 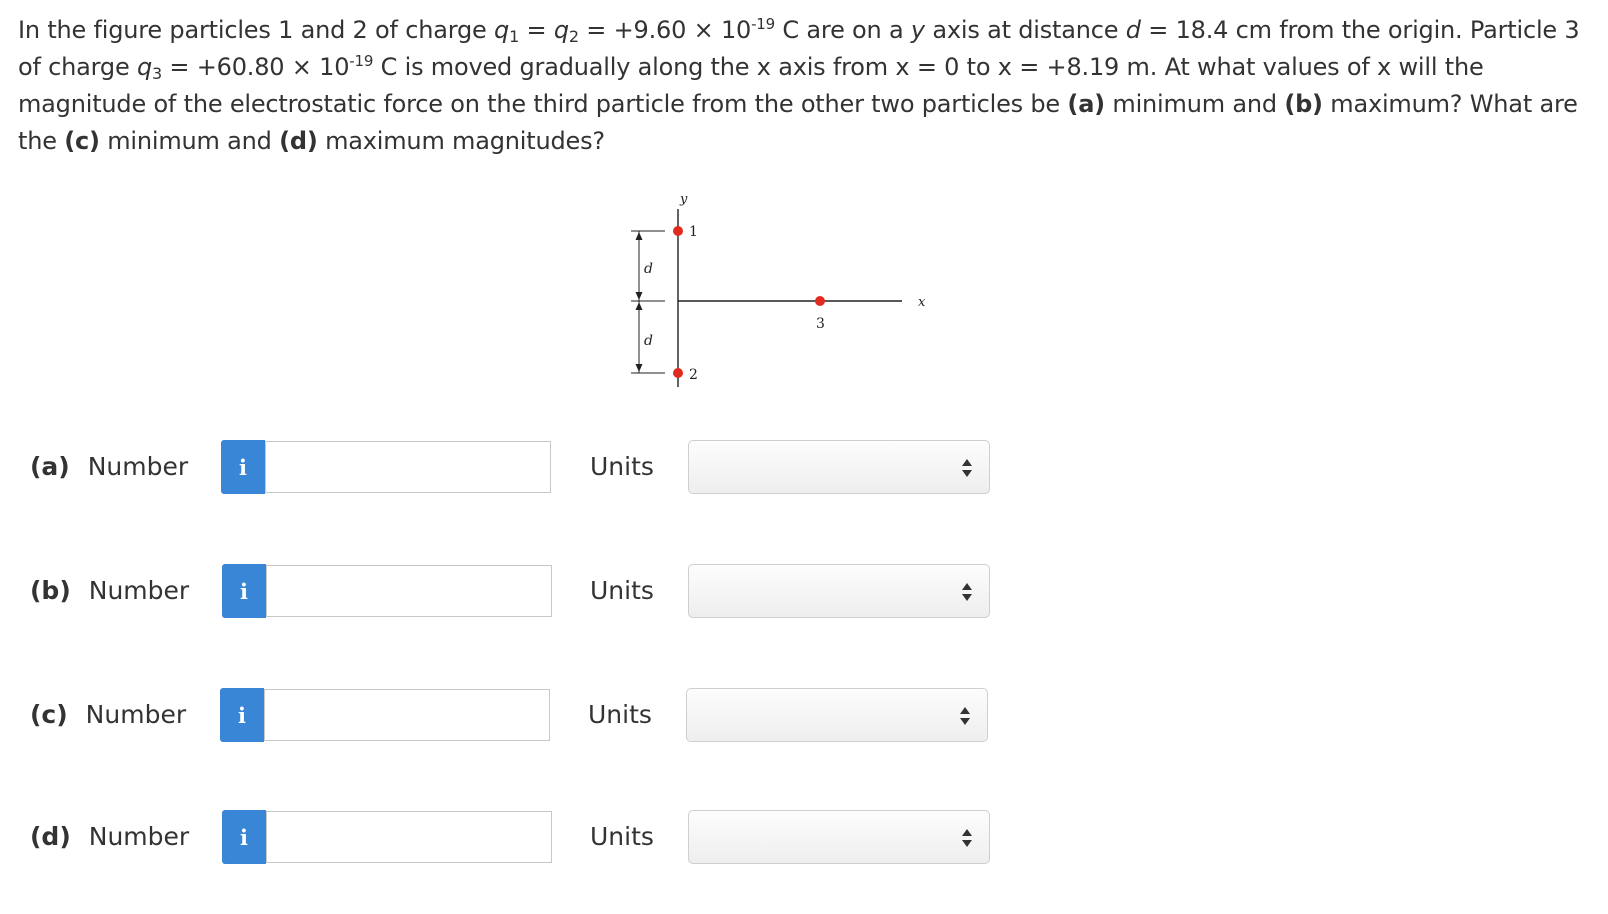 I want to click on row-label: (b) Number, so click(x=109, y=590).